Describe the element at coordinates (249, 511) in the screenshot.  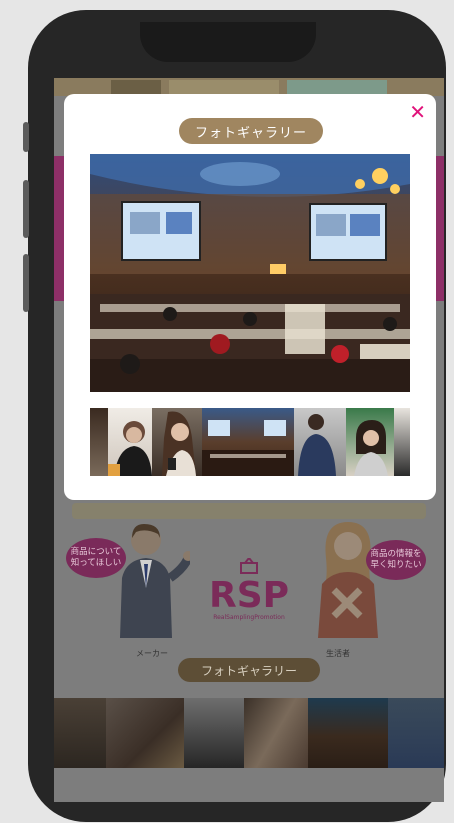
I see `info-strip` at that location.